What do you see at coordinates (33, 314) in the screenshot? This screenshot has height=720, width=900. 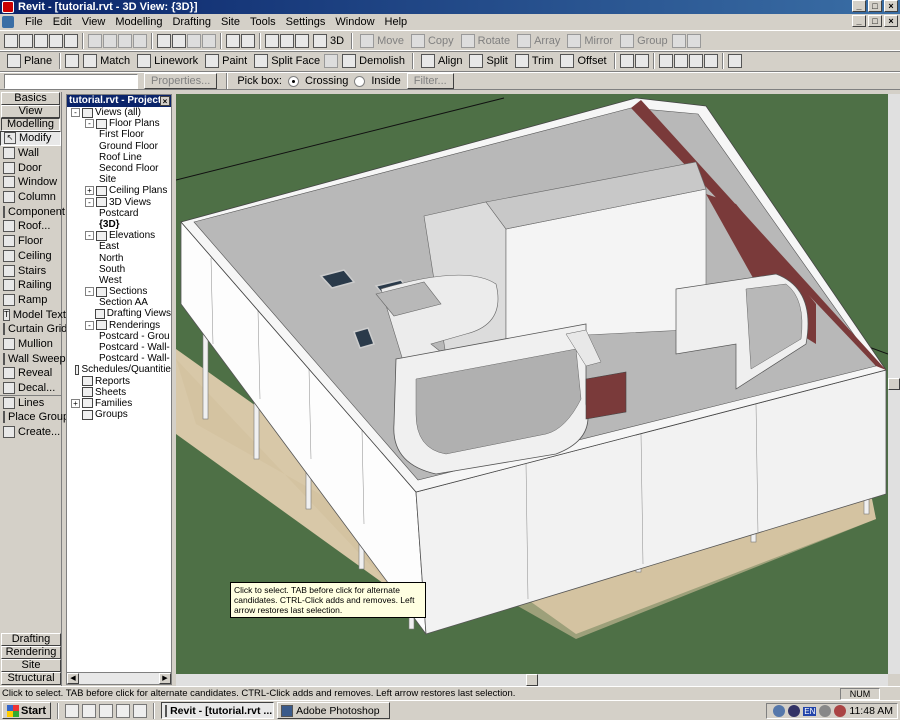 I see `tool-model-text: T Model Text` at bounding box center [33, 314].